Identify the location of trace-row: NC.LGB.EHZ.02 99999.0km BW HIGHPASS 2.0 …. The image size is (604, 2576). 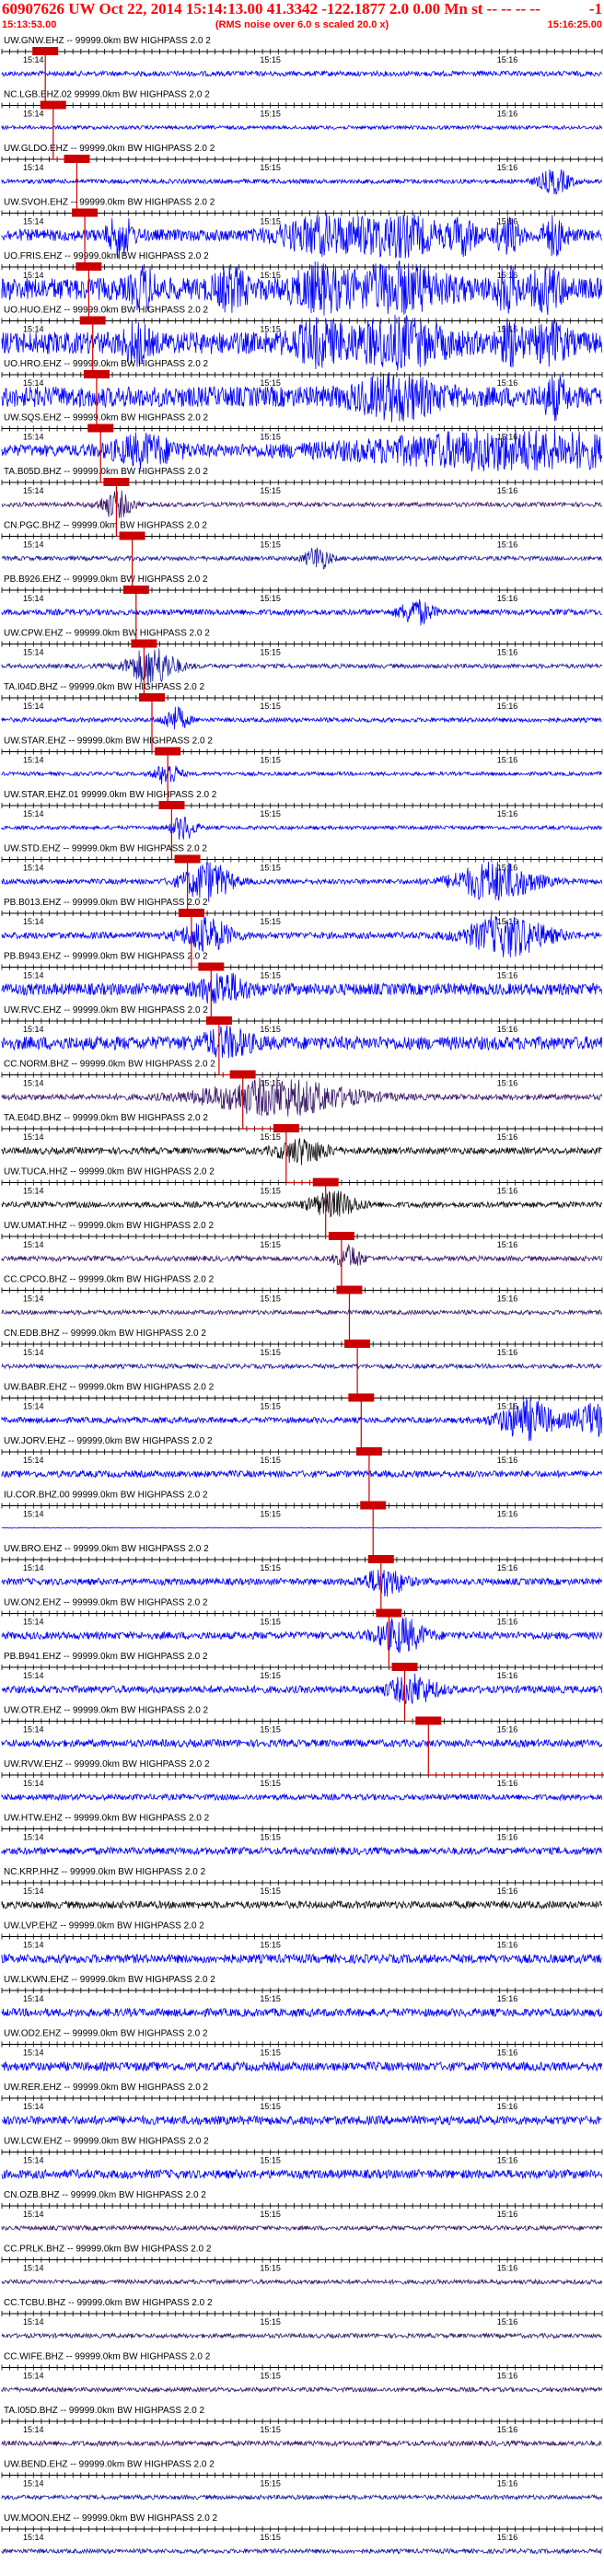
(302, 110).